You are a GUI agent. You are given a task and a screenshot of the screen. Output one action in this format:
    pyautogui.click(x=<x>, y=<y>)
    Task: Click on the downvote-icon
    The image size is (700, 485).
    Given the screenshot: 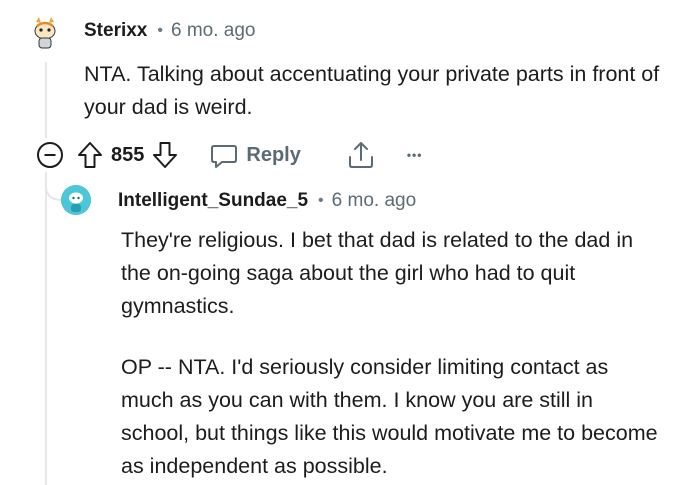 What is the action you would take?
    pyautogui.click(x=165, y=155)
    